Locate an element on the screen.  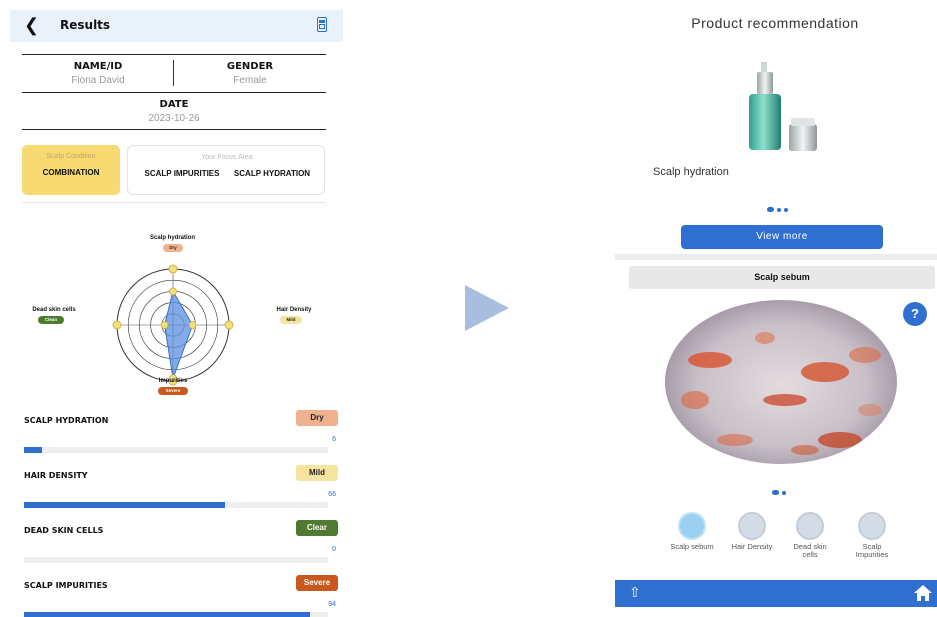
gender-label: GENDER is located at coordinates (250, 66).